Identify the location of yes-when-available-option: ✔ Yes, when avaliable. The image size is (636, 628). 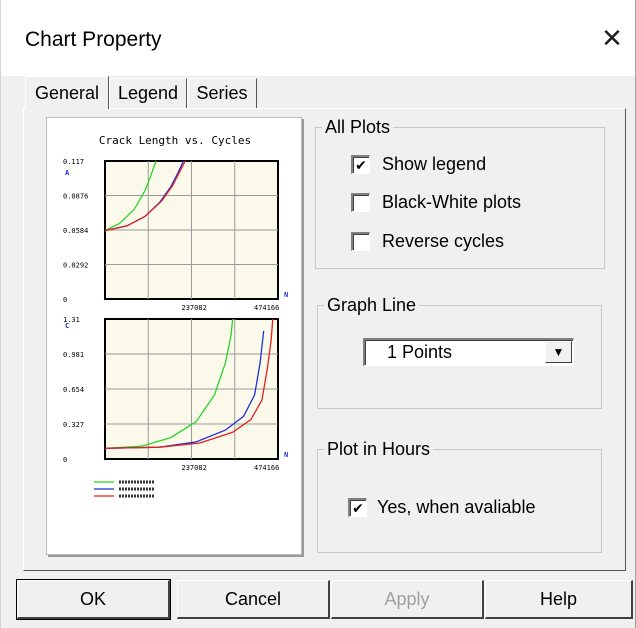
(441, 507).